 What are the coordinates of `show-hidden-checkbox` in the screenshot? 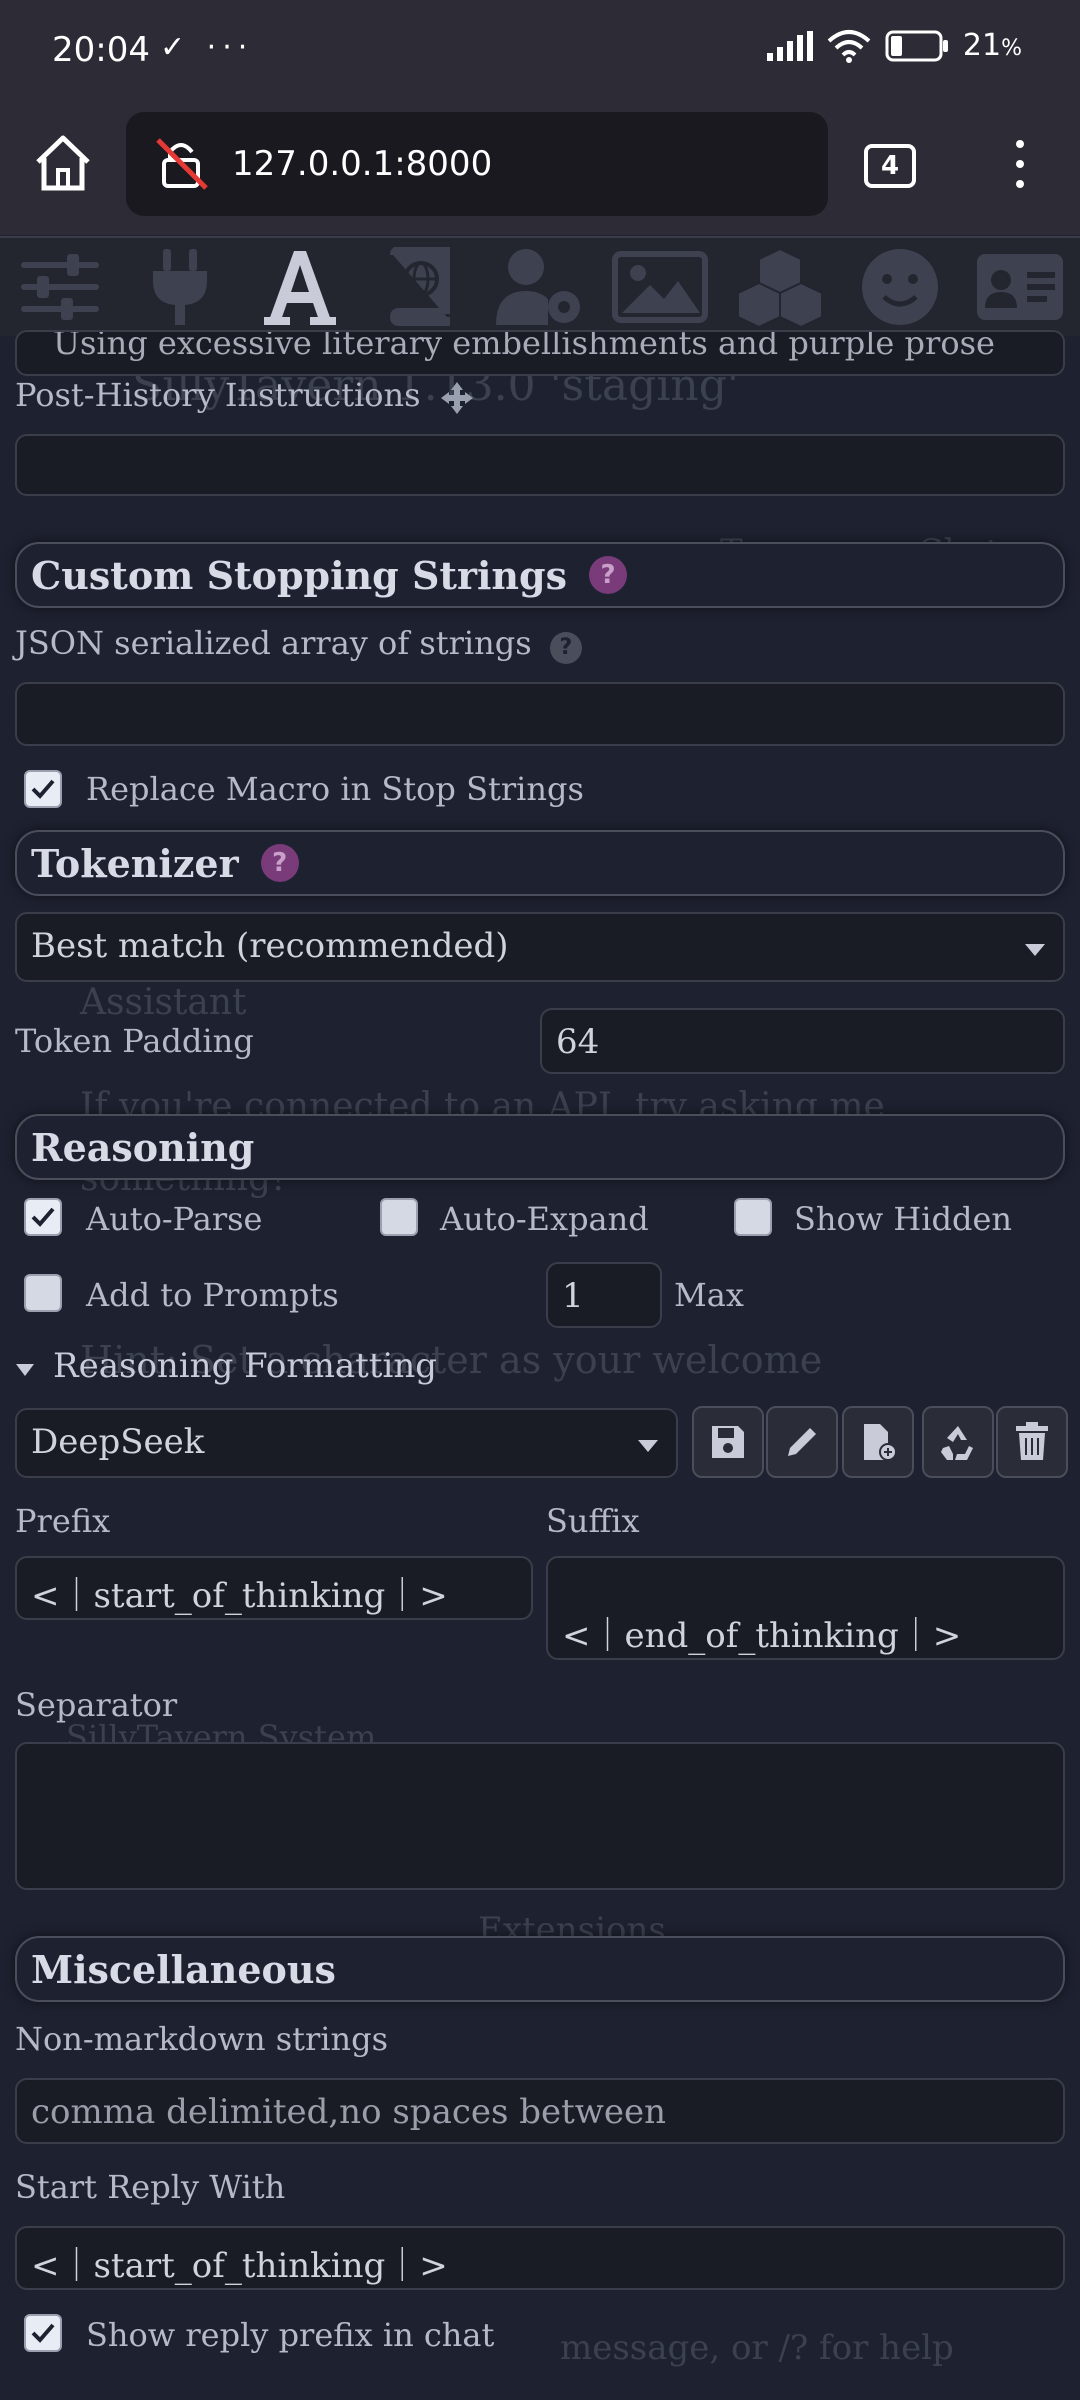 It's located at (753, 1217).